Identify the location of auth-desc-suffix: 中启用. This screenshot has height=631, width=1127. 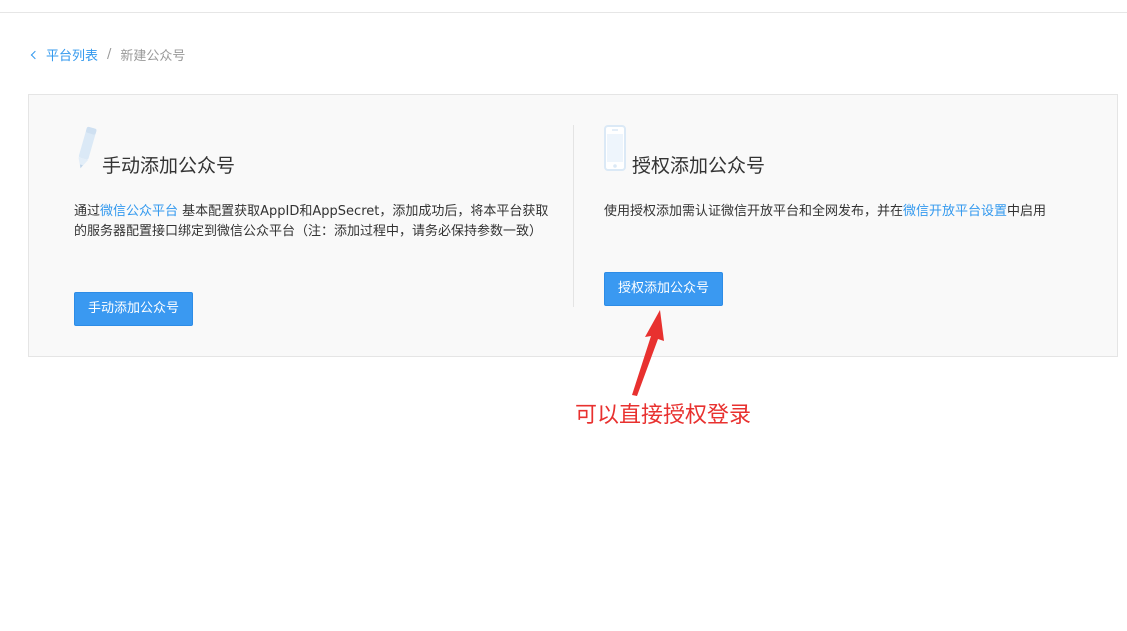
(1027, 211).